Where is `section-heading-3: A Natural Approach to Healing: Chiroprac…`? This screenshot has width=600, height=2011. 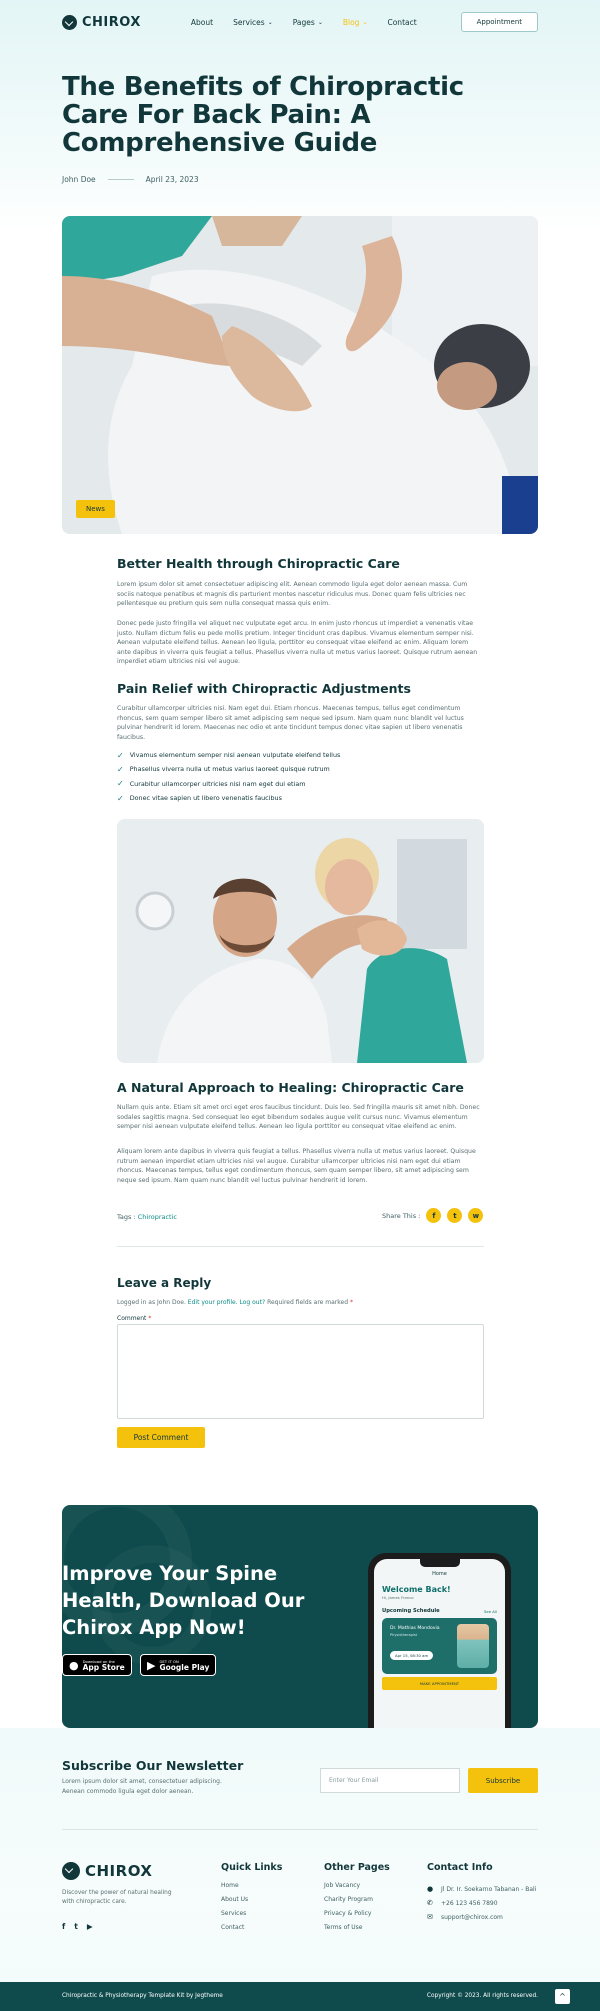
section-heading-3: A Natural Approach to Healing: Chiroprac… is located at coordinates (290, 1087).